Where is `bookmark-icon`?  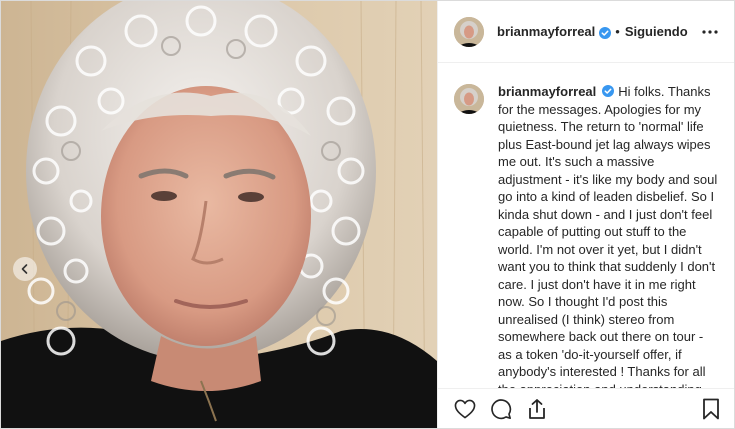
bookmark-icon is located at coordinates (711, 408).